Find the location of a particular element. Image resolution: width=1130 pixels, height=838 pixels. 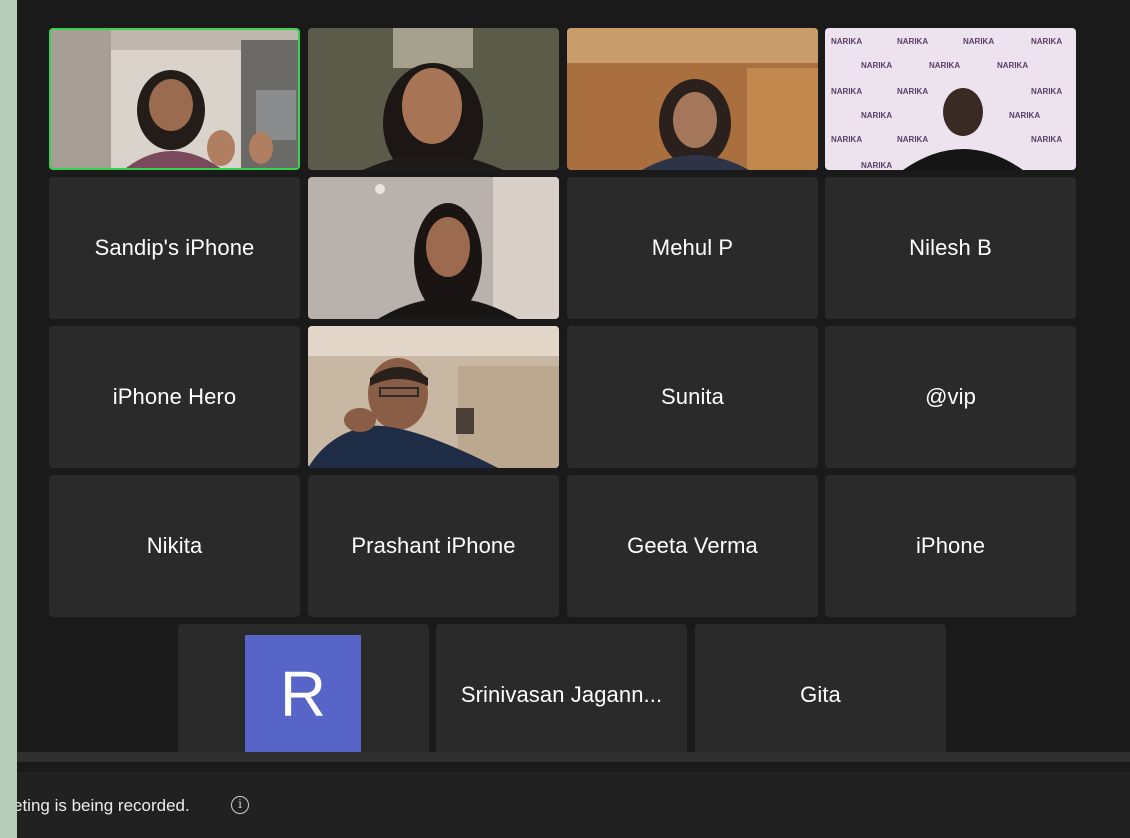

participant-name: Sunita is located at coordinates (692, 396).